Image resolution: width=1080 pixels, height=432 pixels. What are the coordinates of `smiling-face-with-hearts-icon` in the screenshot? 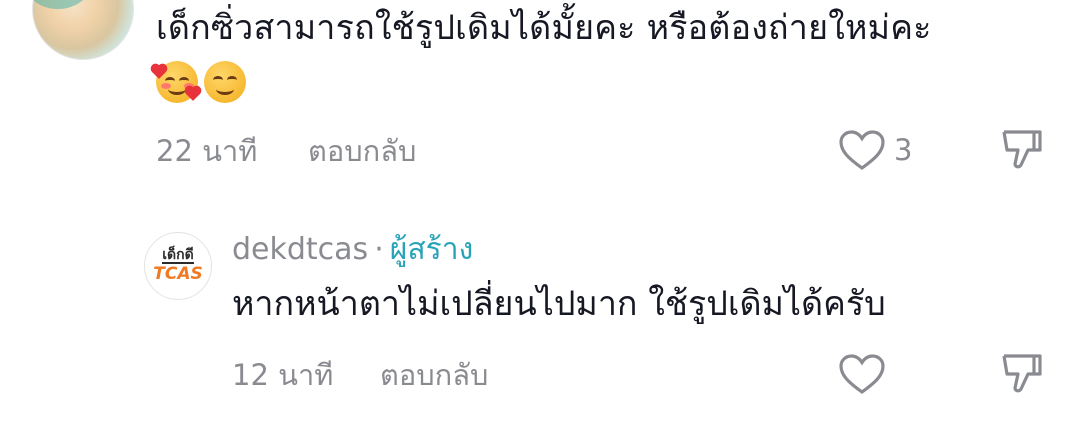 It's located at (176, 82).